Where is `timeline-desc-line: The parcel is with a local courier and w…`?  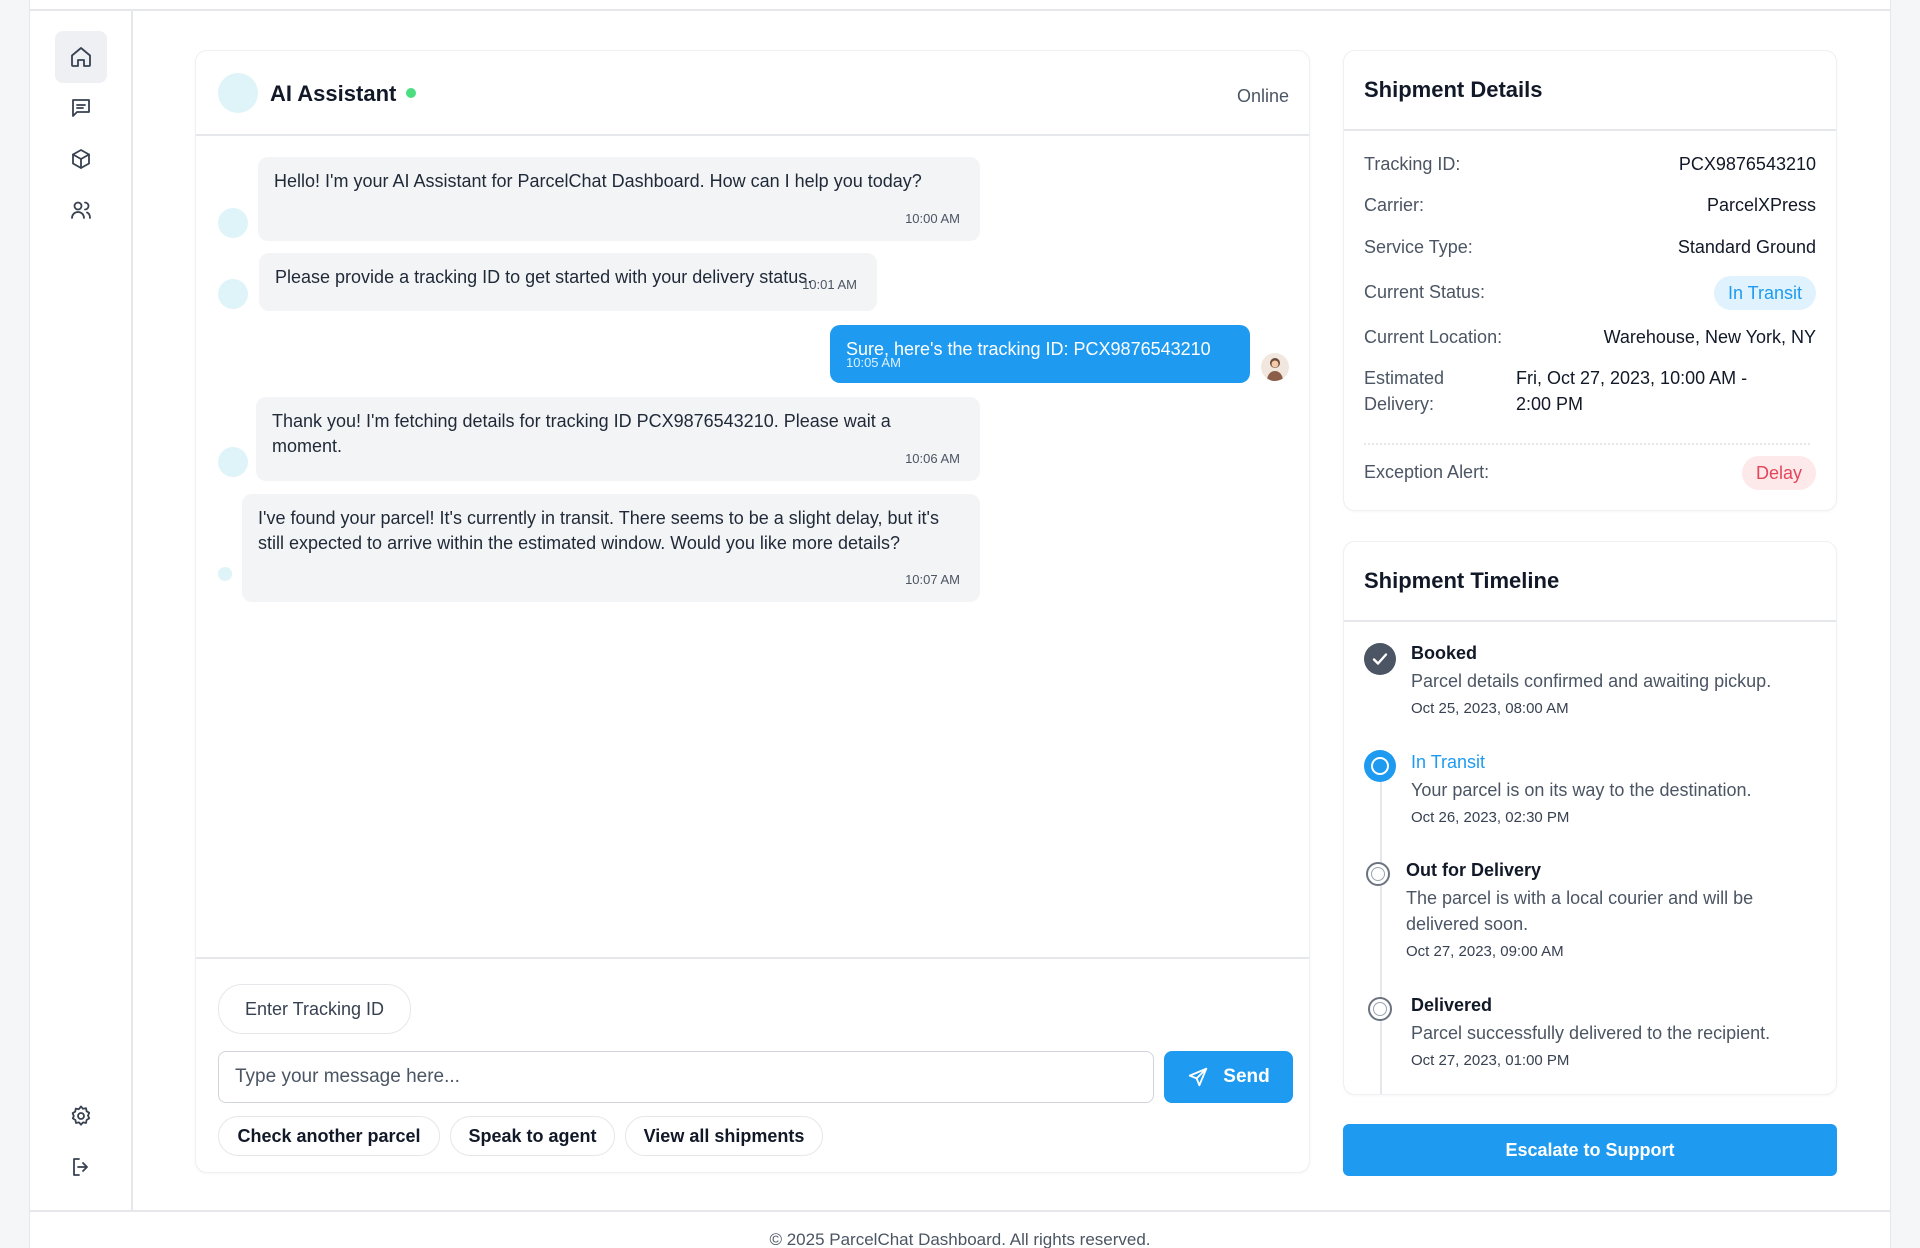 timeline-desc-line: The parcel is with a local courier and w… is located at coordinates (1580, 898).